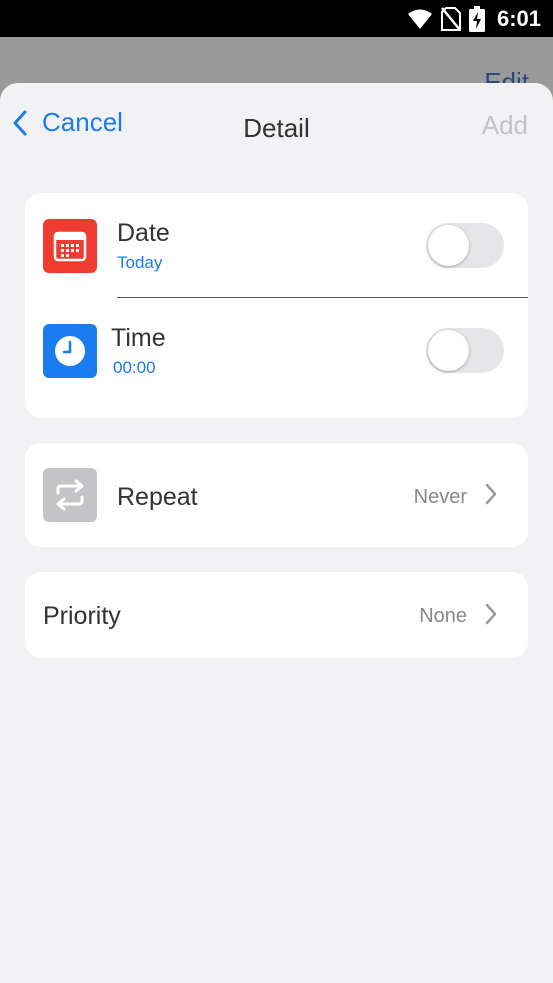 This screenshot has height=983, width=553. I want to click on priority-row: Priority None, so click(276, 615).